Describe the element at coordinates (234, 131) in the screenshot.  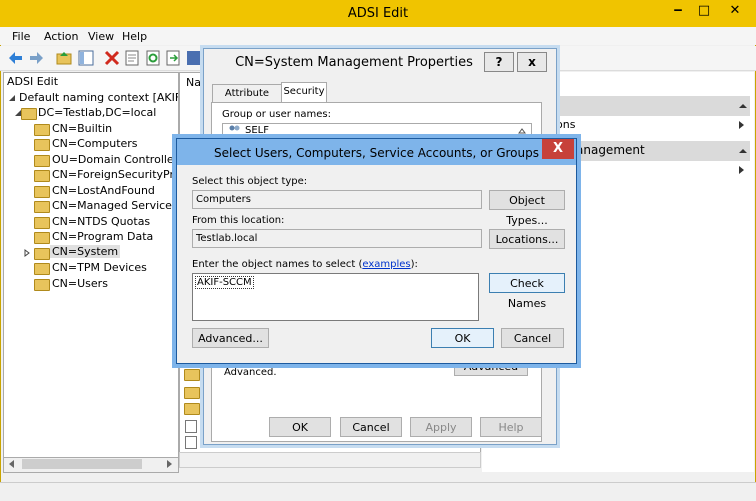
I see `users-icon` at that location.